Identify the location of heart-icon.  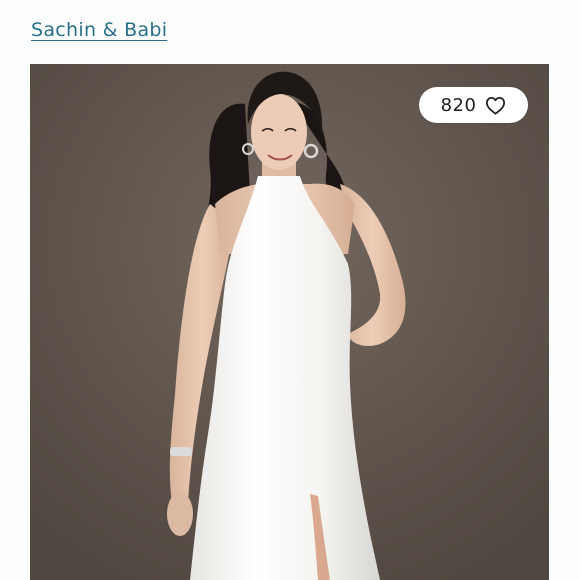
(496, 105).